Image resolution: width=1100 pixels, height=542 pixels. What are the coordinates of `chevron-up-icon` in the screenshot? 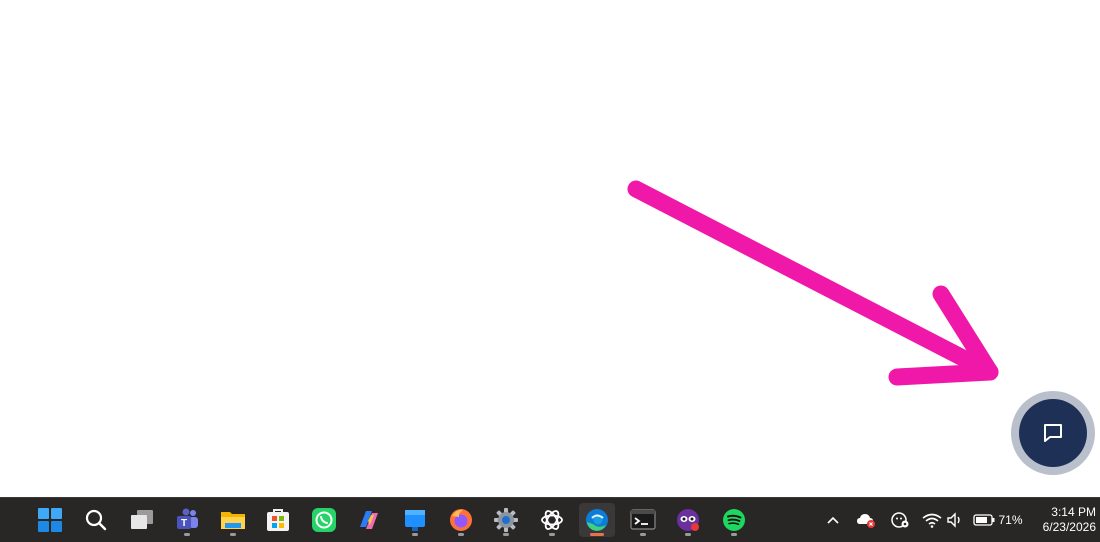 It's located at (833, 520).